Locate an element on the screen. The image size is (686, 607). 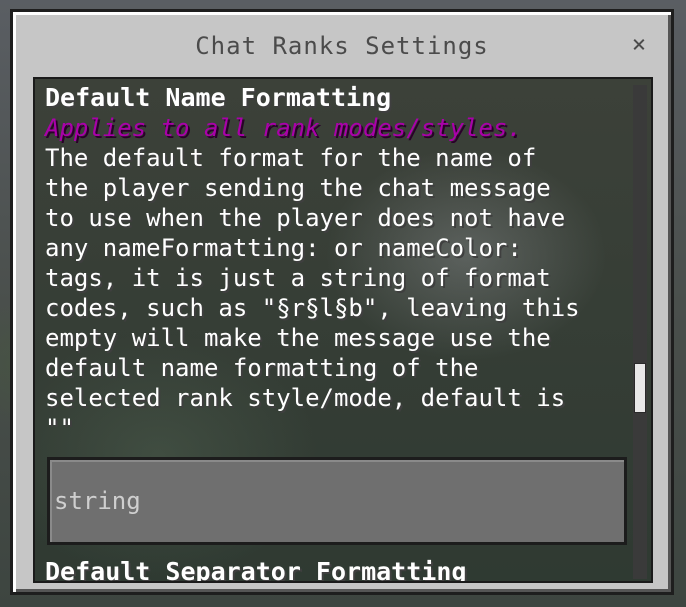
setting-note: Applies to all rank modes/styles. is located at coordinates (283, 128).